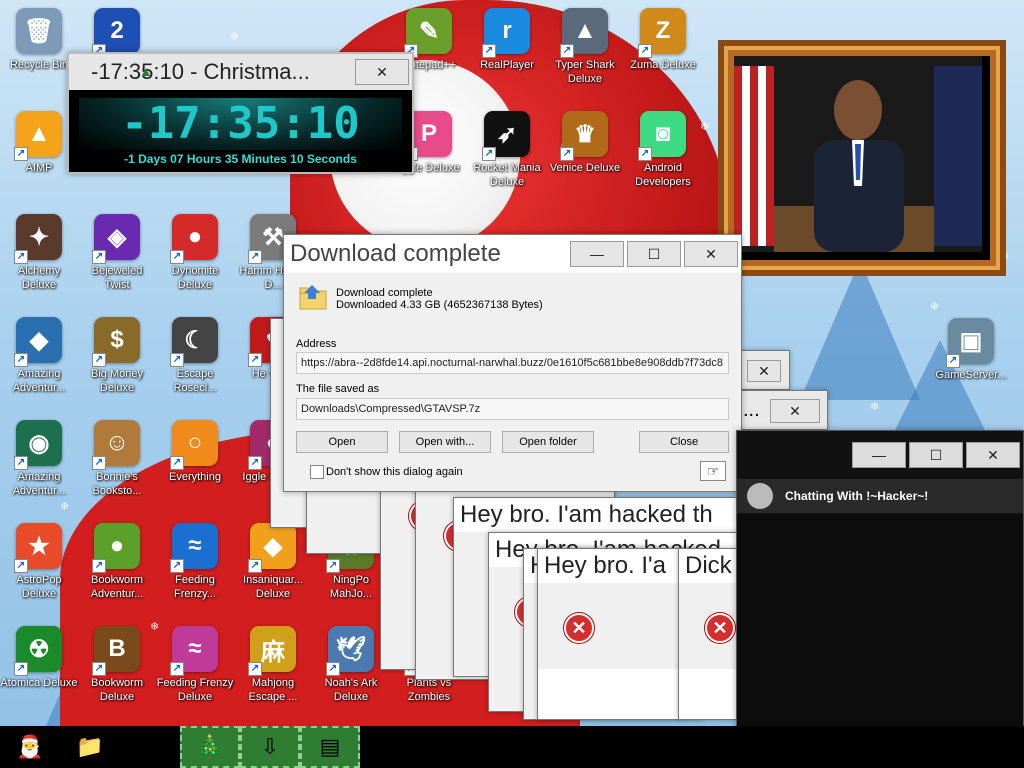 Image resolution: width=1024 pixels, height=768 pixels. What do you see at coordinates (342, 442) in the screenshot?
I see `open-button: Open` at bounding box center [342, 442].